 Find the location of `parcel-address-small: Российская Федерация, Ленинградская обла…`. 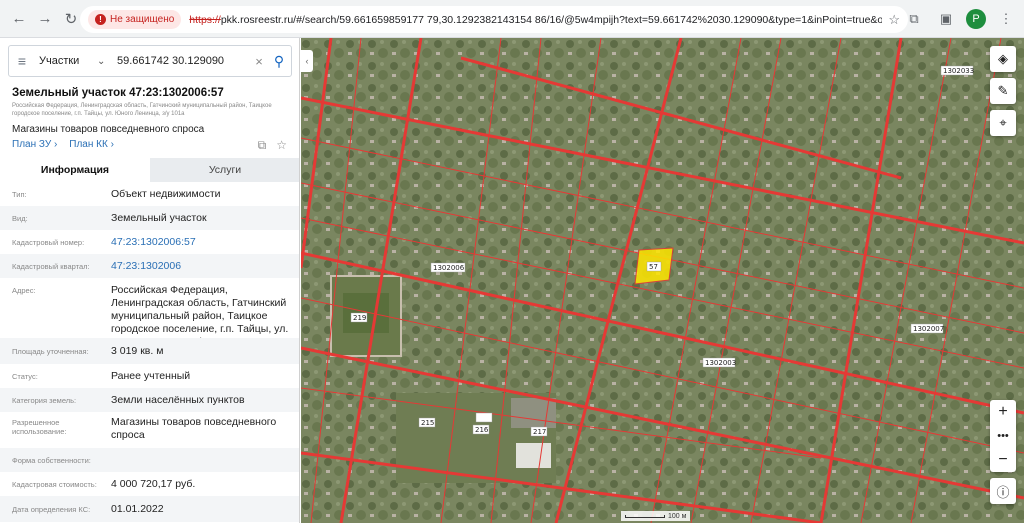

parcel-address-small: Российская Федерация, Ленинградская обла… is located at coordinates (142, 110).